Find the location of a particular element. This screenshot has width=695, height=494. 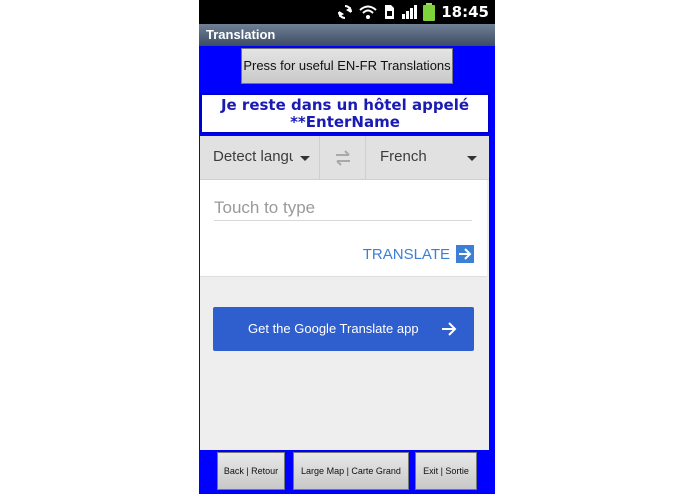

translate-button: TRANSLATE is located at coordinates (418, 254).